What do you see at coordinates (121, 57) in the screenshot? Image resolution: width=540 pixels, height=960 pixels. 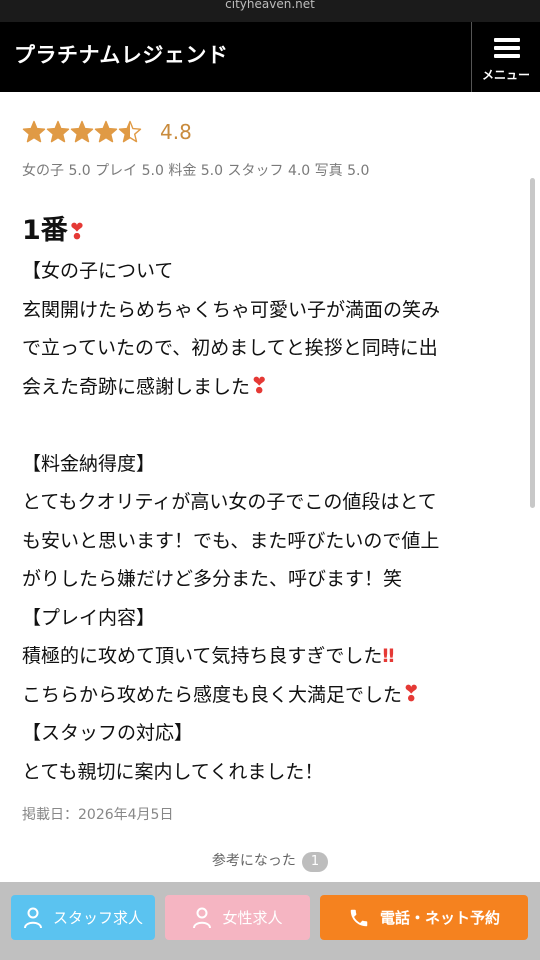 I see `shop-name: プラチナムレジェンド` at bounding box center [121, 57].